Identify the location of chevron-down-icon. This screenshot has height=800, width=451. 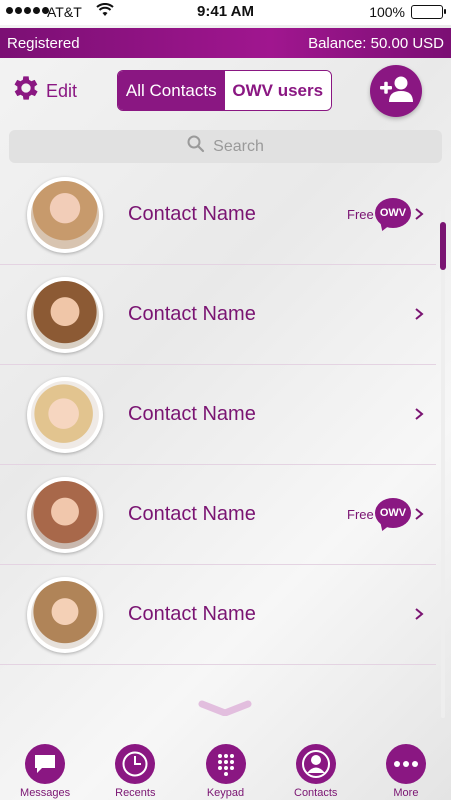
(225, 710).